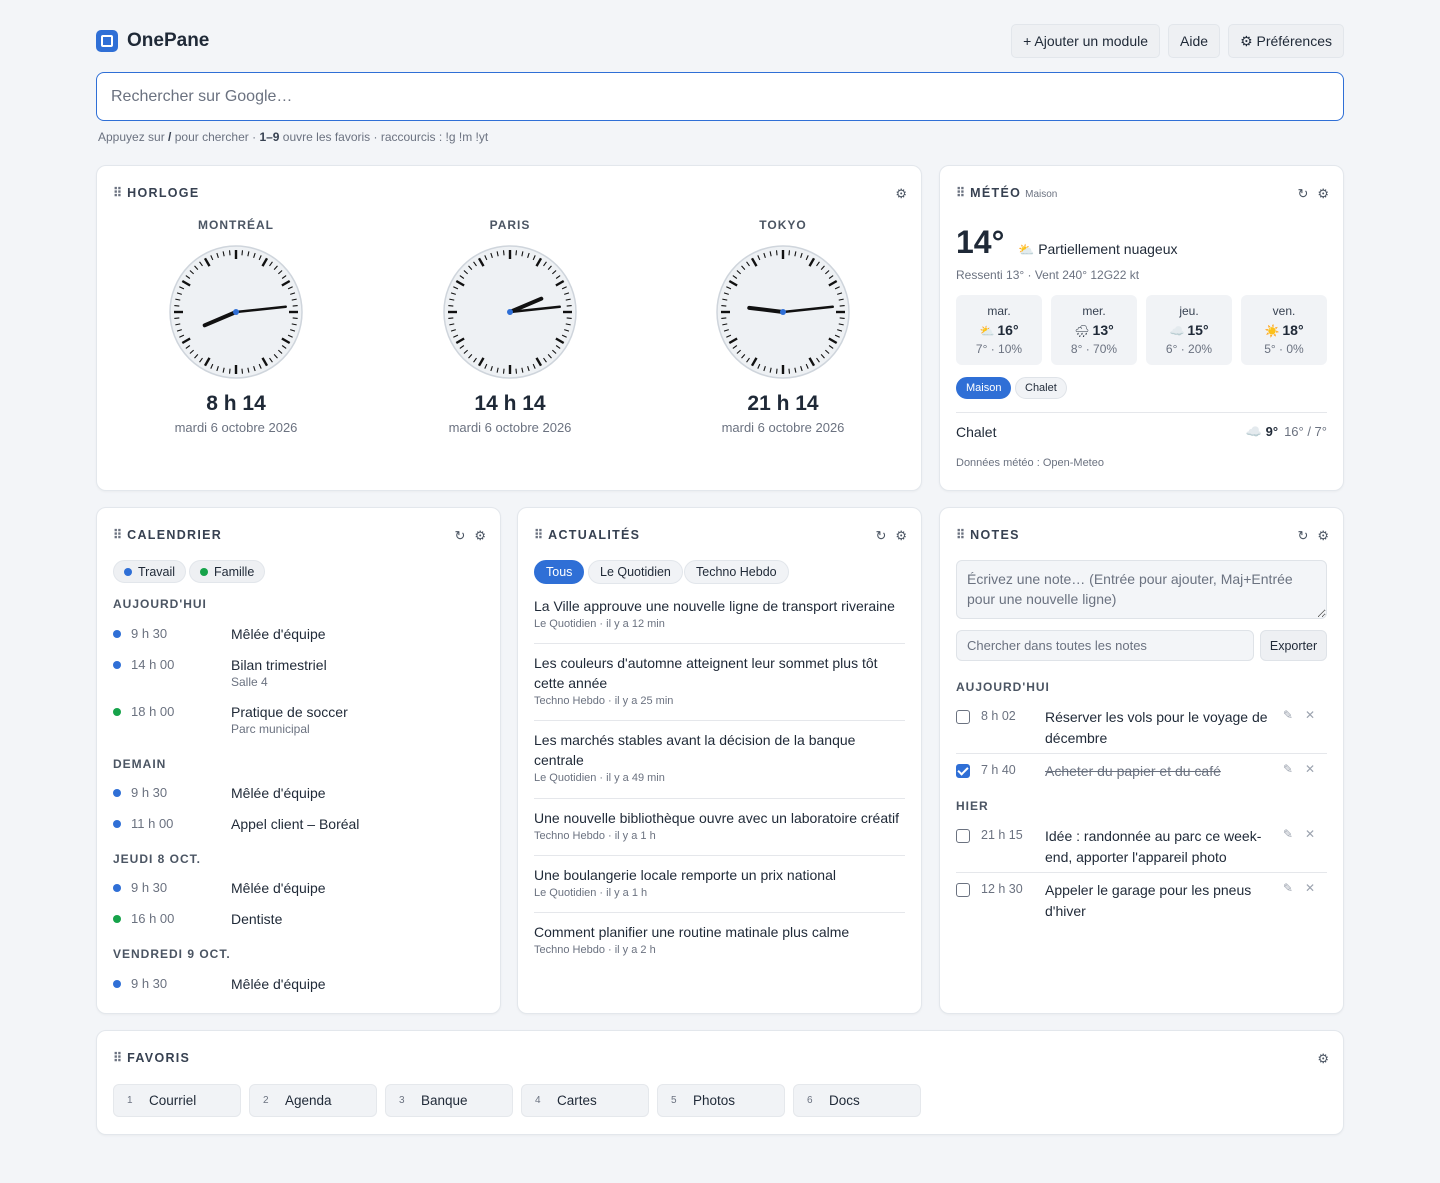  What do you see at coordinates (1041, 388) in the screenshot?
I see `location-pill-chalet: Chalet` at bounding box center [1041, 388].